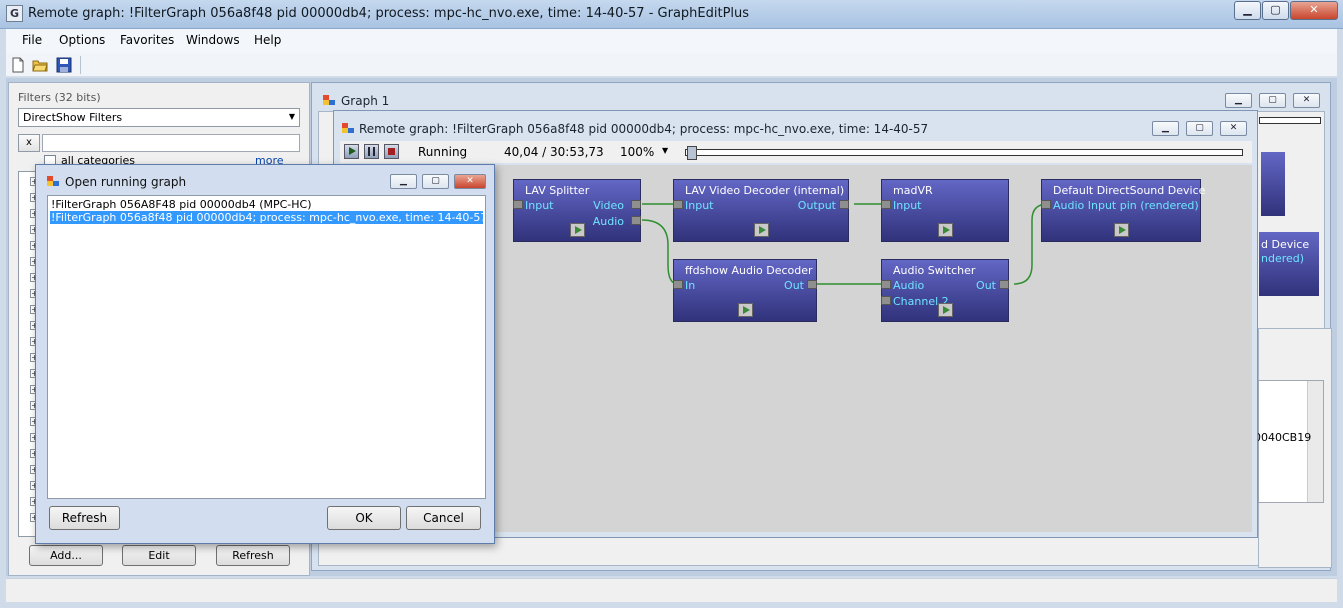 The width and height of the screenshot is (1343, 608). Describe the element at coordinates (1314, 10) in the screenshot. I see `close-button: ✕` at that location.